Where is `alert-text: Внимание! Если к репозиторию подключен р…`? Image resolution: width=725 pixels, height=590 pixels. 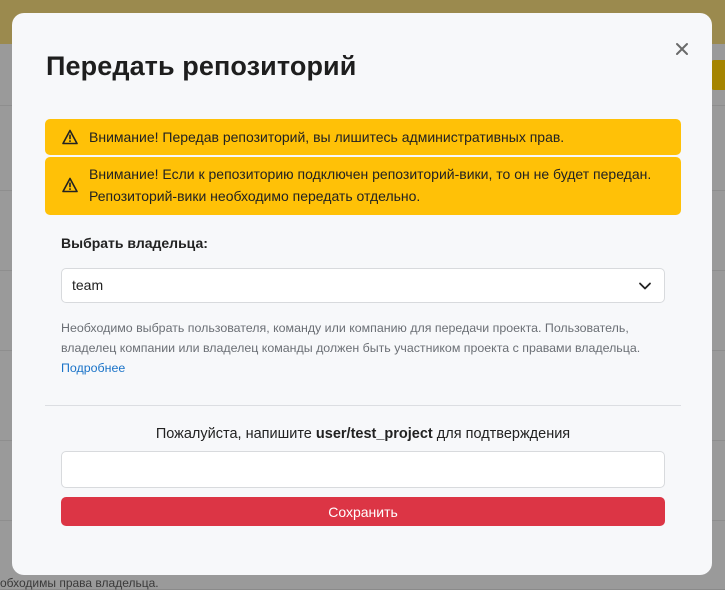
alert-text: Внимание! Если к репозиторию подключен р… is located at coordinates (370, 185).